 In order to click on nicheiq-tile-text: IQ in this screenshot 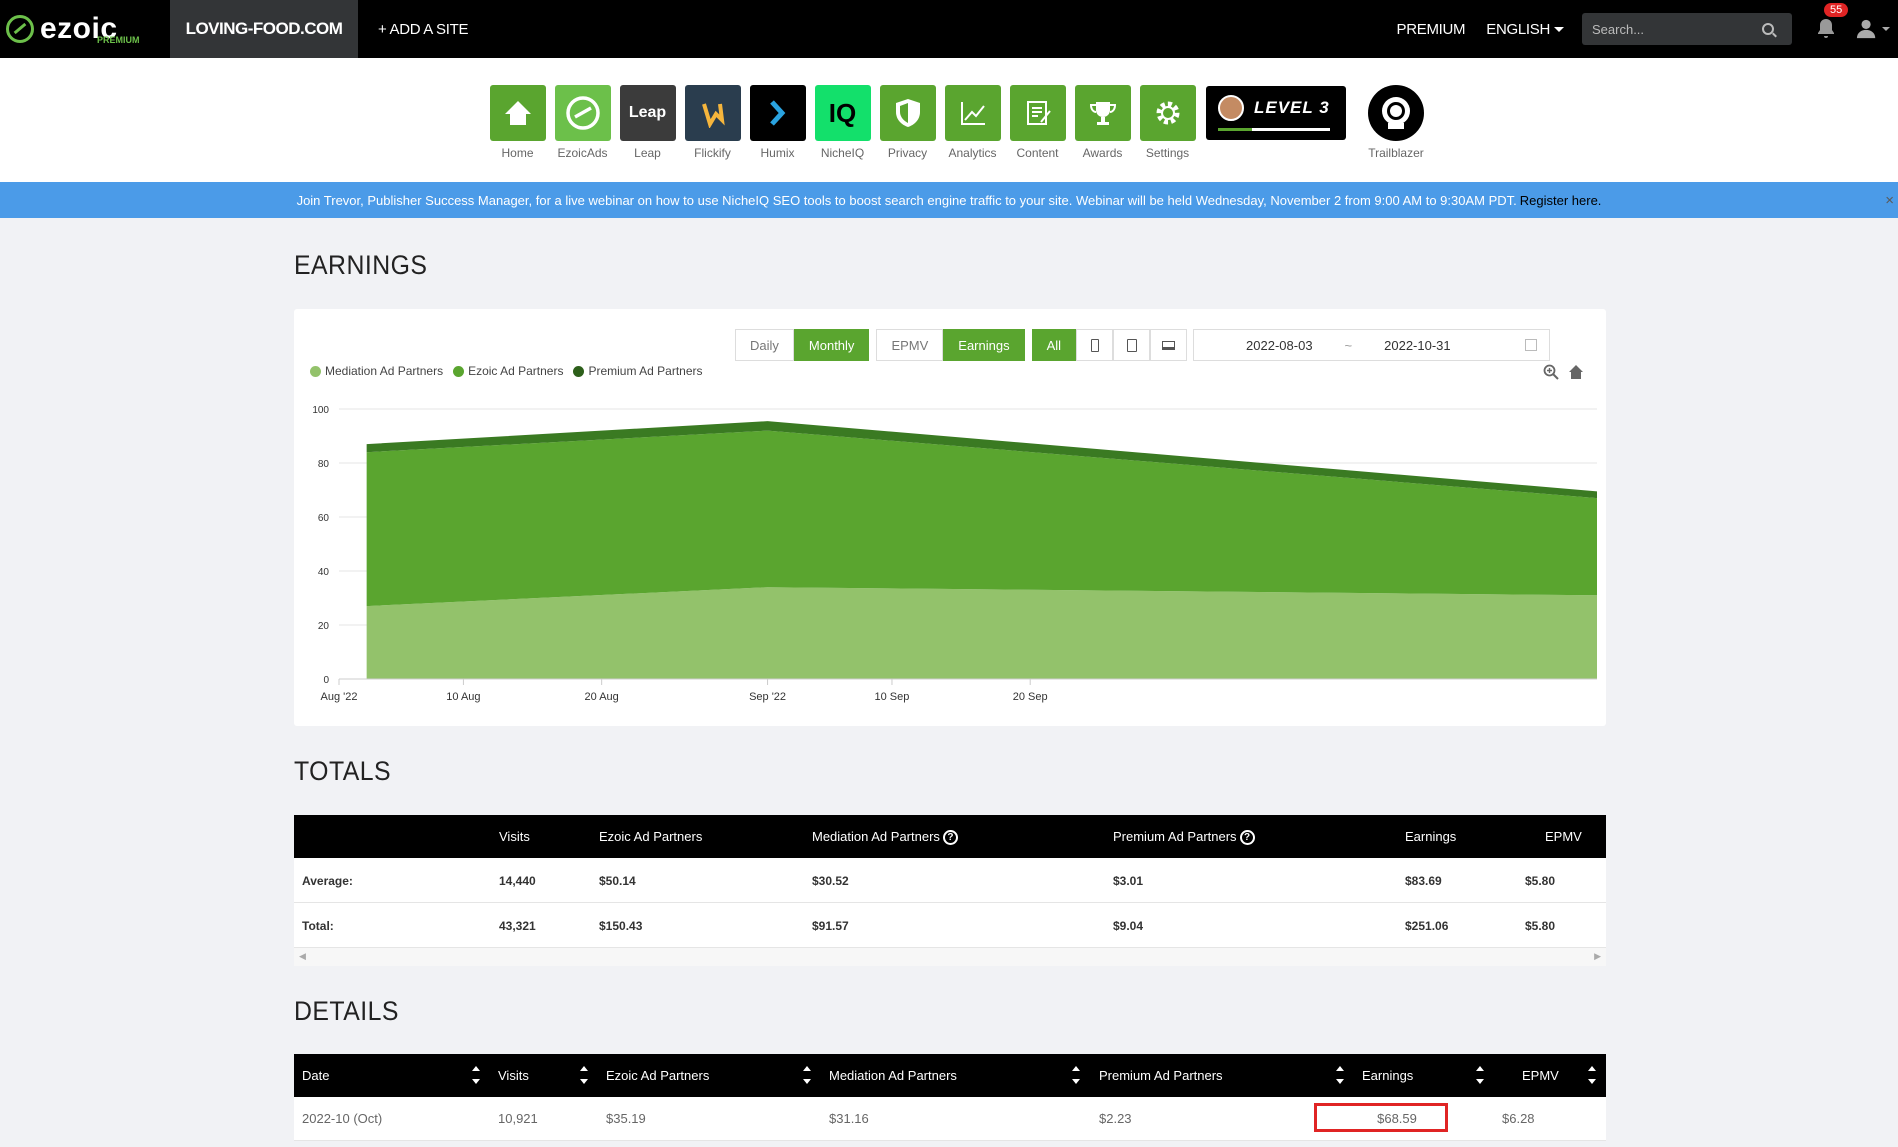, I will do `click(842, 112)`.